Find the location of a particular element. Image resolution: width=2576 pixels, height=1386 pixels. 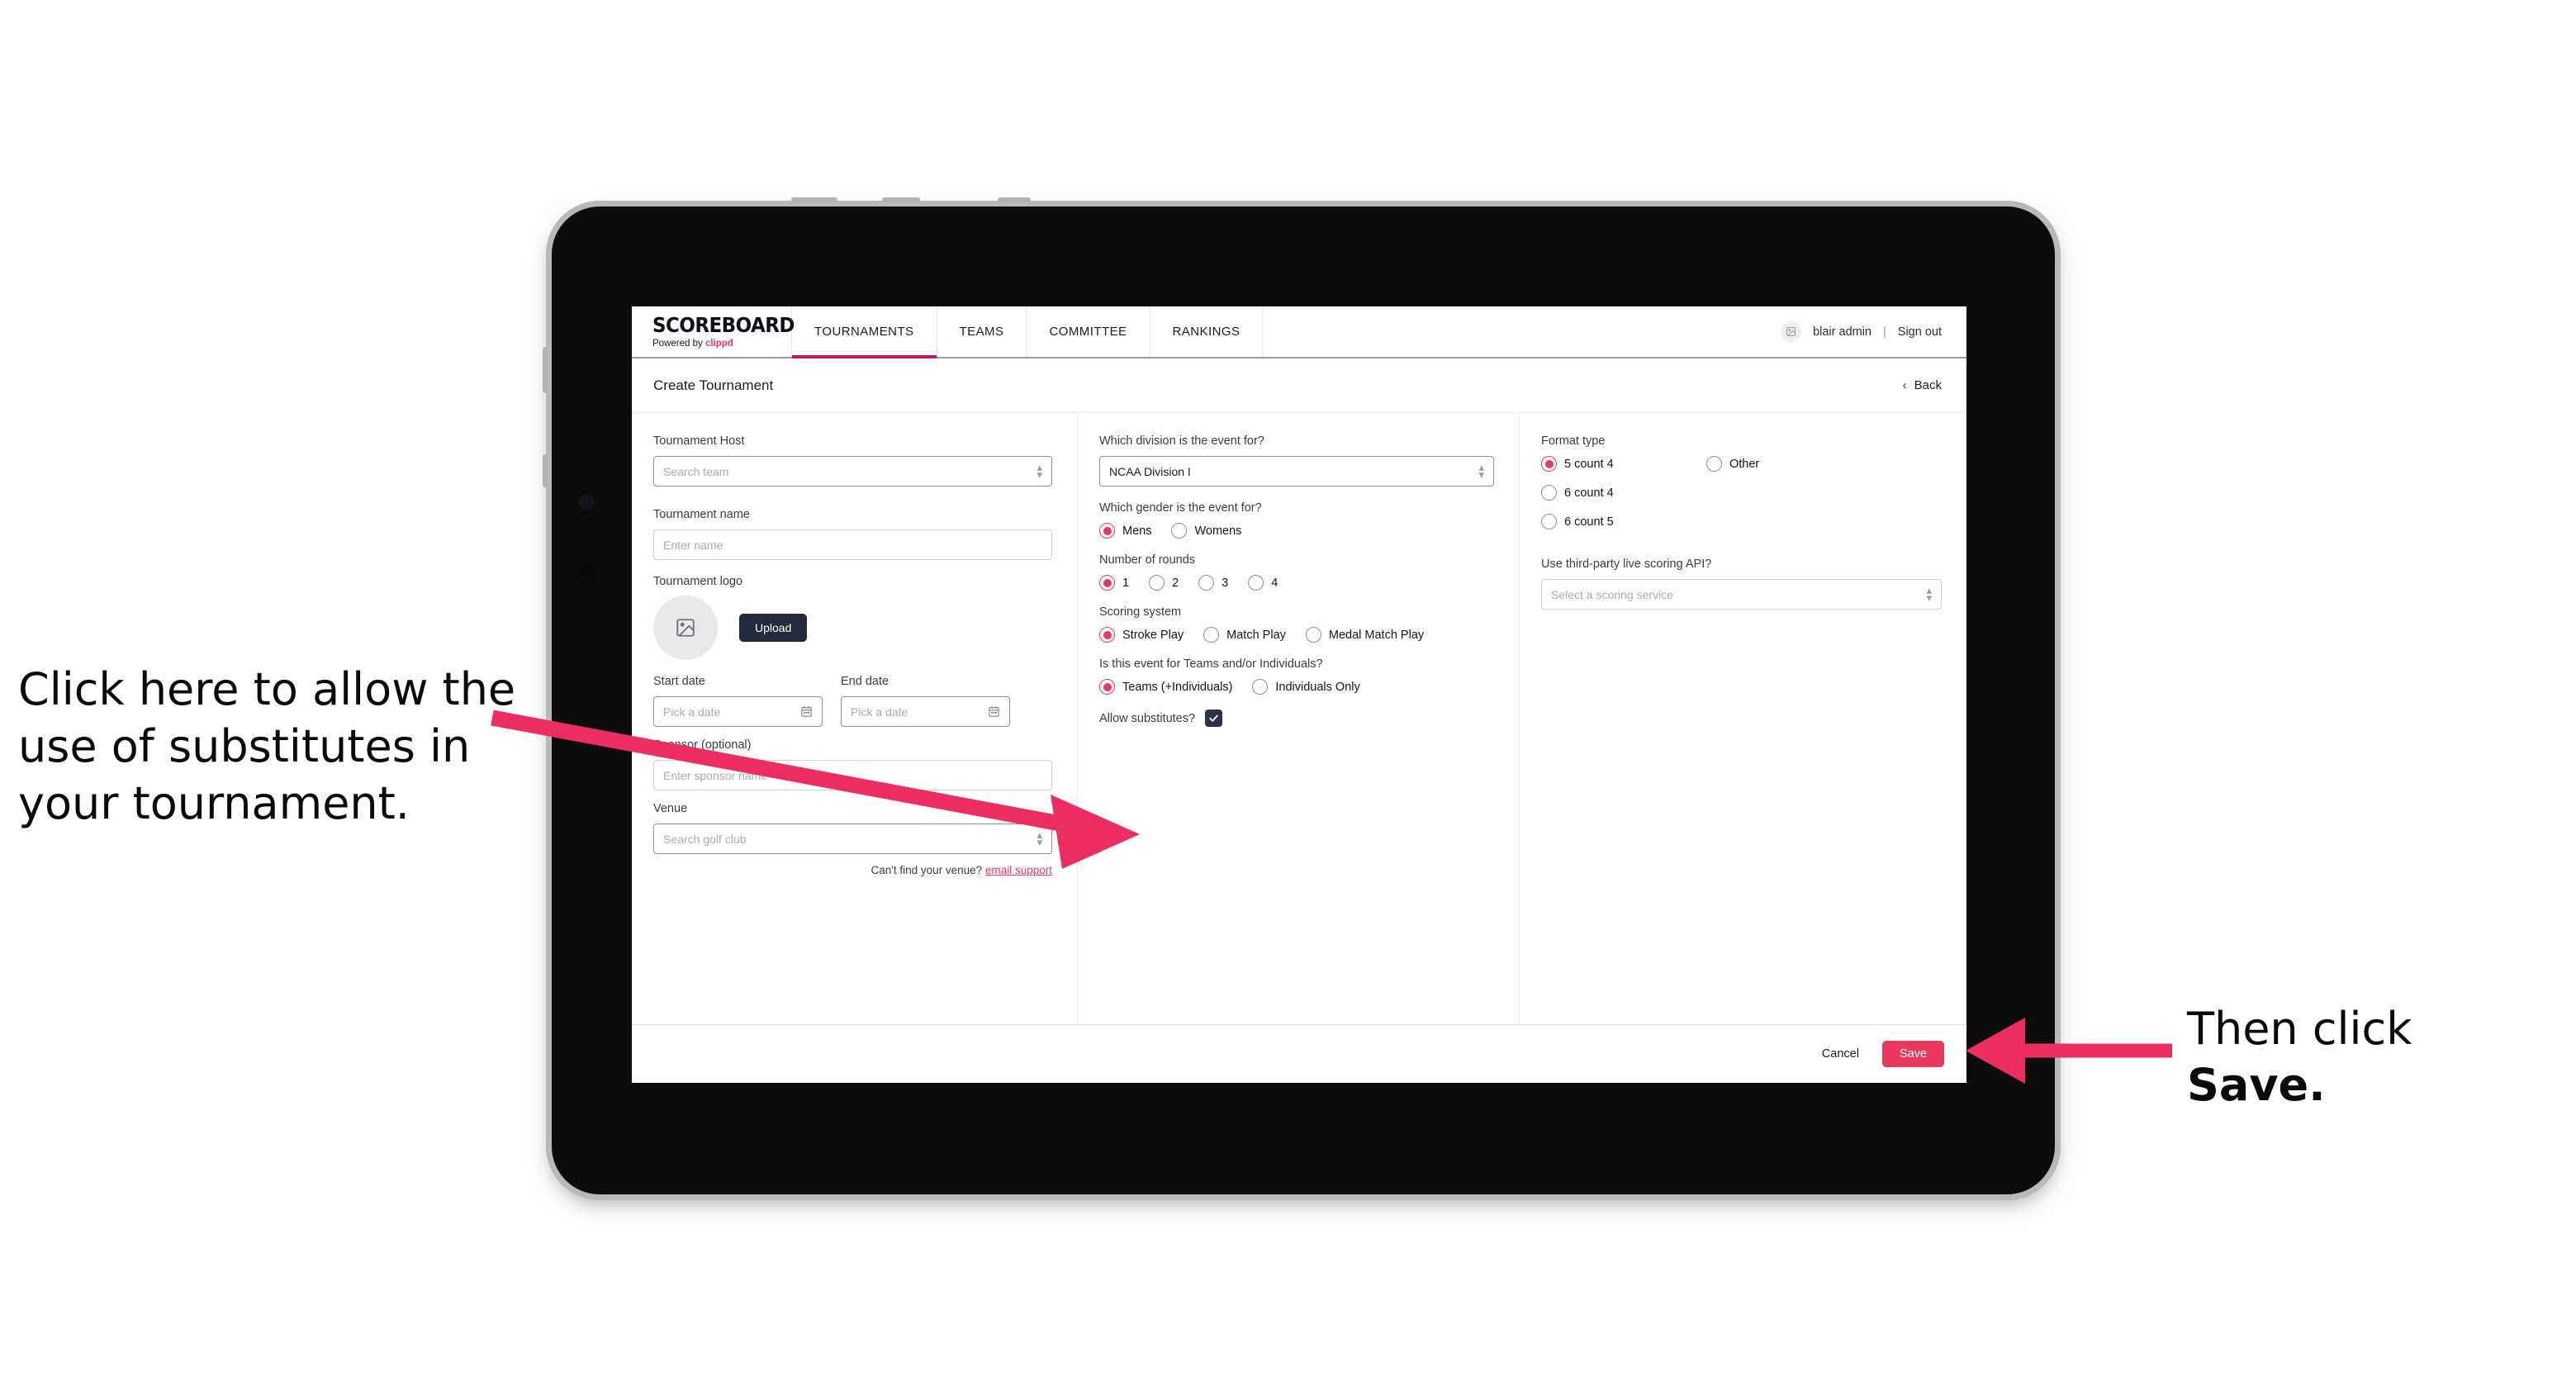

radio-individuals-only: Individuals Only is located at coordinates (1306, 687).